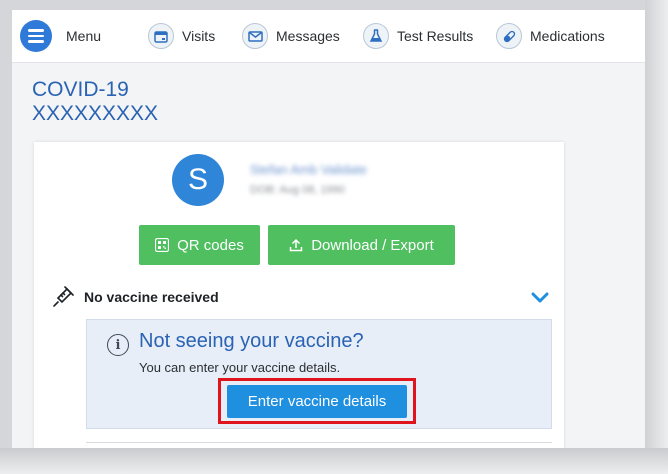  I want to click on nav-label-messages: Messages, so click(308, 36).